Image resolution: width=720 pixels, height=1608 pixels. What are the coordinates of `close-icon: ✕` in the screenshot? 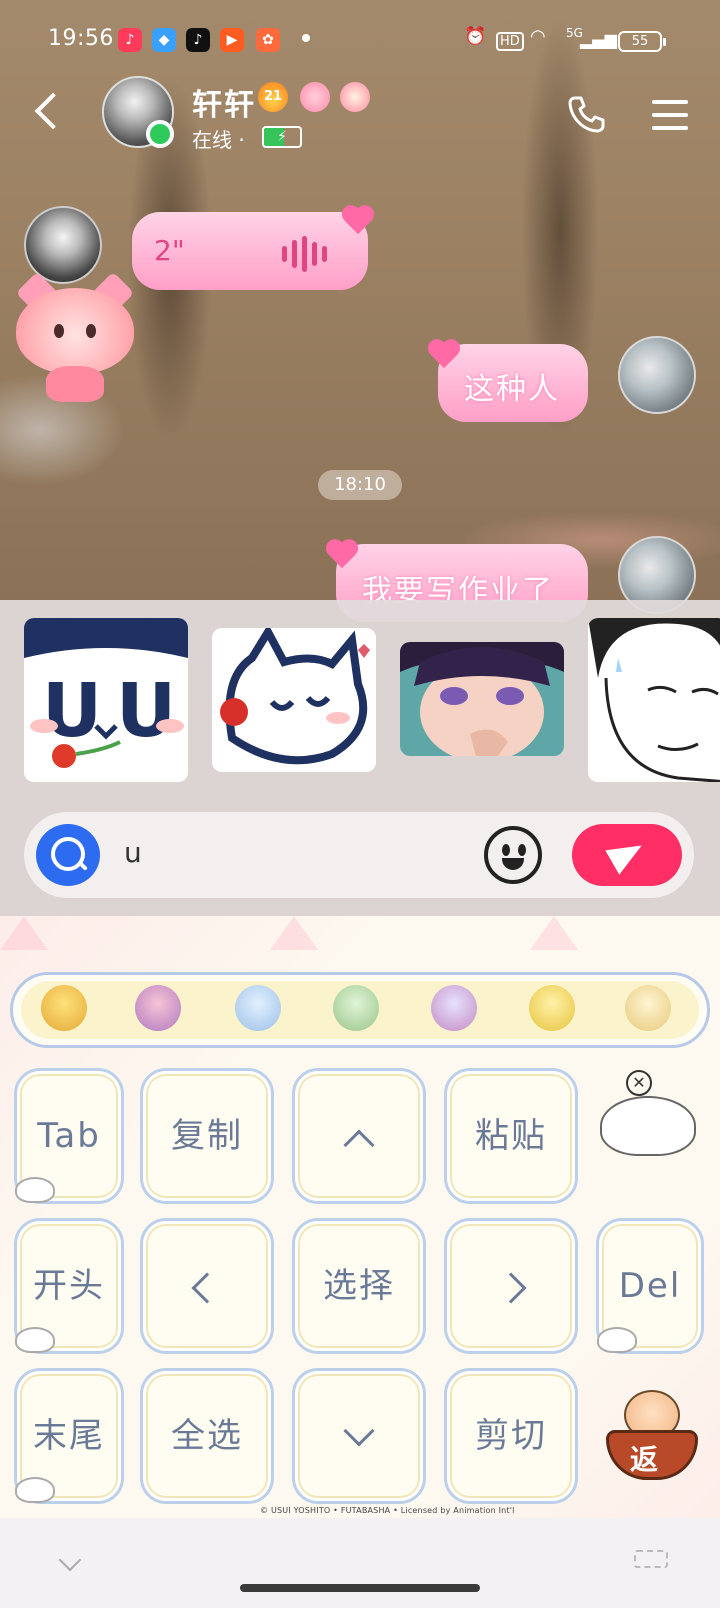 It's located at (639, 1083).